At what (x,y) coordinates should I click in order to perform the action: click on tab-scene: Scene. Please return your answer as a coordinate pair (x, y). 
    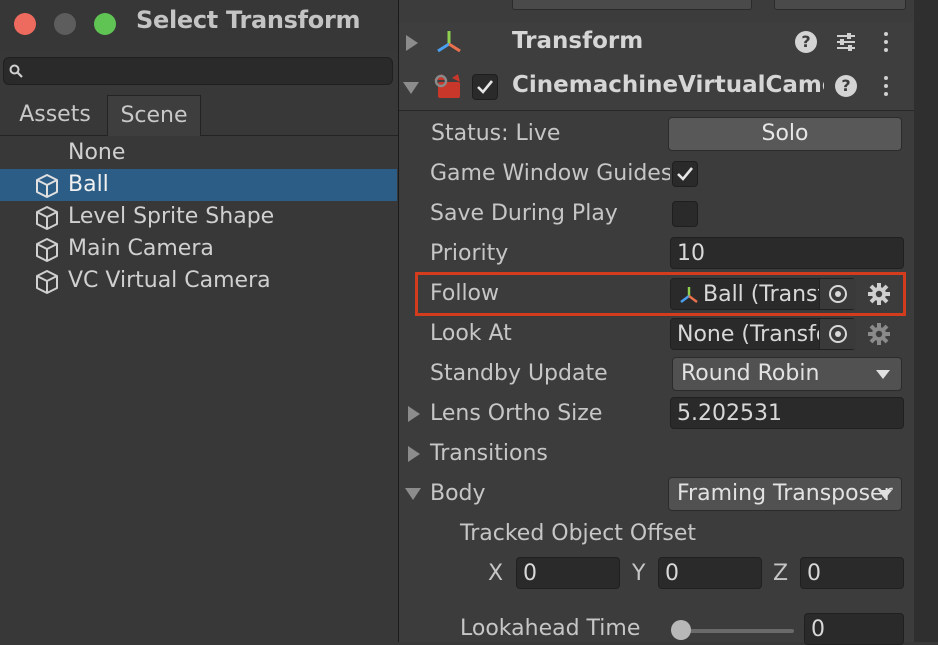
    Looking at the image, I should click on (154, 115).